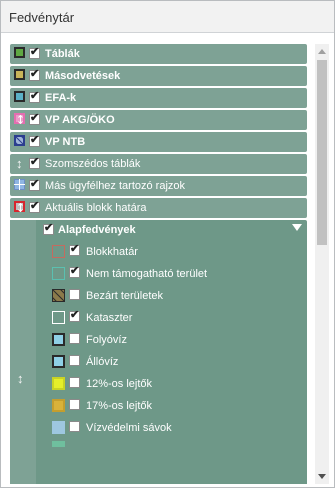 Image resolution: width=335 pixels, height=488 pixels. Describe the element at coordinates (158, 142) in the screenshot. I see `layer-row-vp-ntb: ✔ VP NTB` at that location.